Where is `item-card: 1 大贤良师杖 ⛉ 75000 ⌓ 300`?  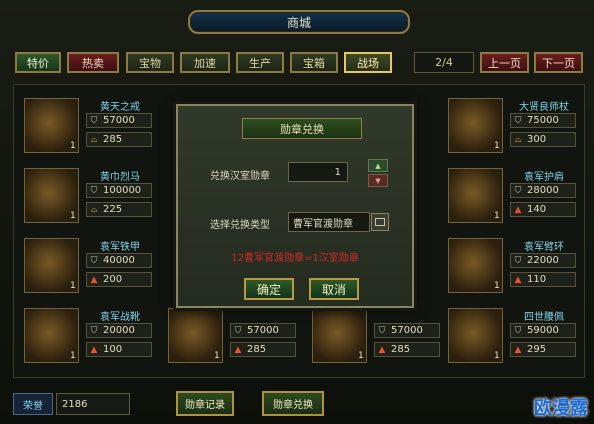
item-card: 1 大贤良师杖 ⛉ 75000 ⌓ 300 is located at coordinates (512, 124).